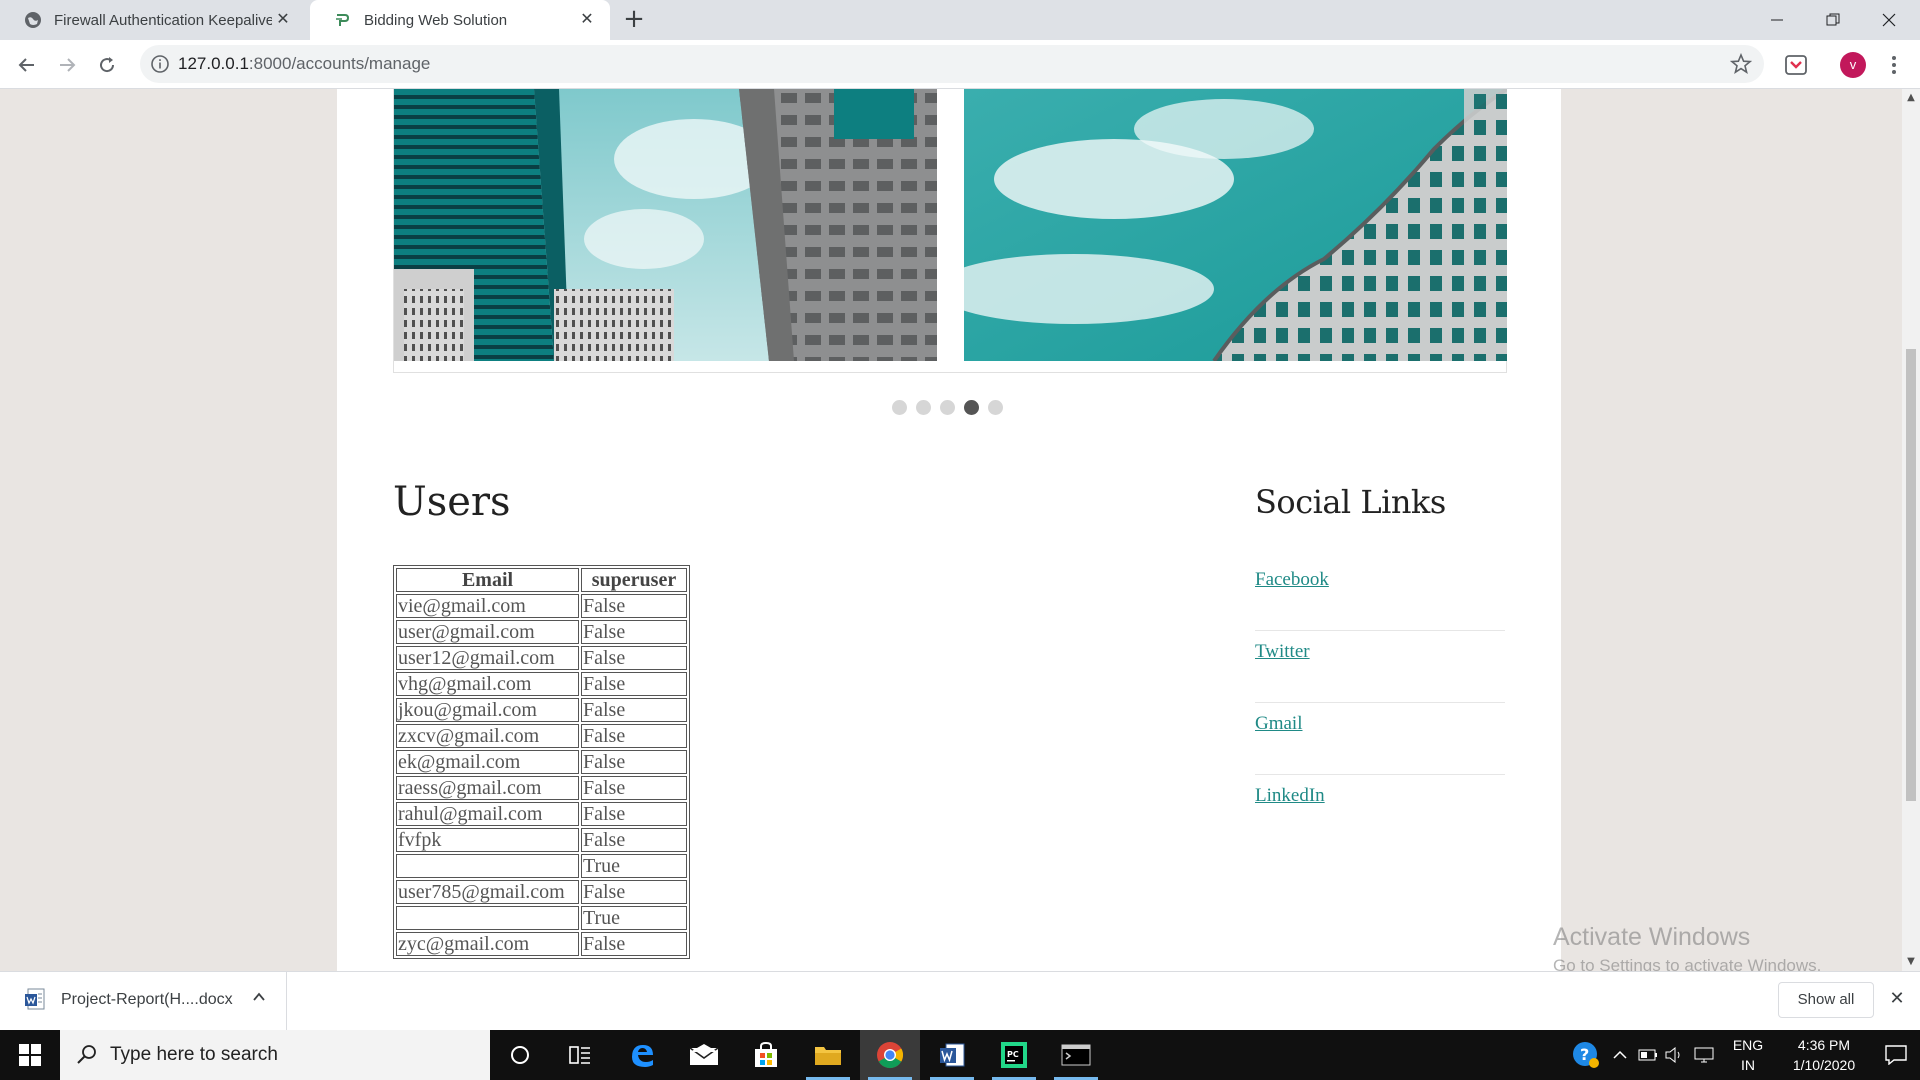  What do you see at coordinates (971, 407) in the screenshot?
I see `carousel-dot-active` at bounding box center [971, 407].